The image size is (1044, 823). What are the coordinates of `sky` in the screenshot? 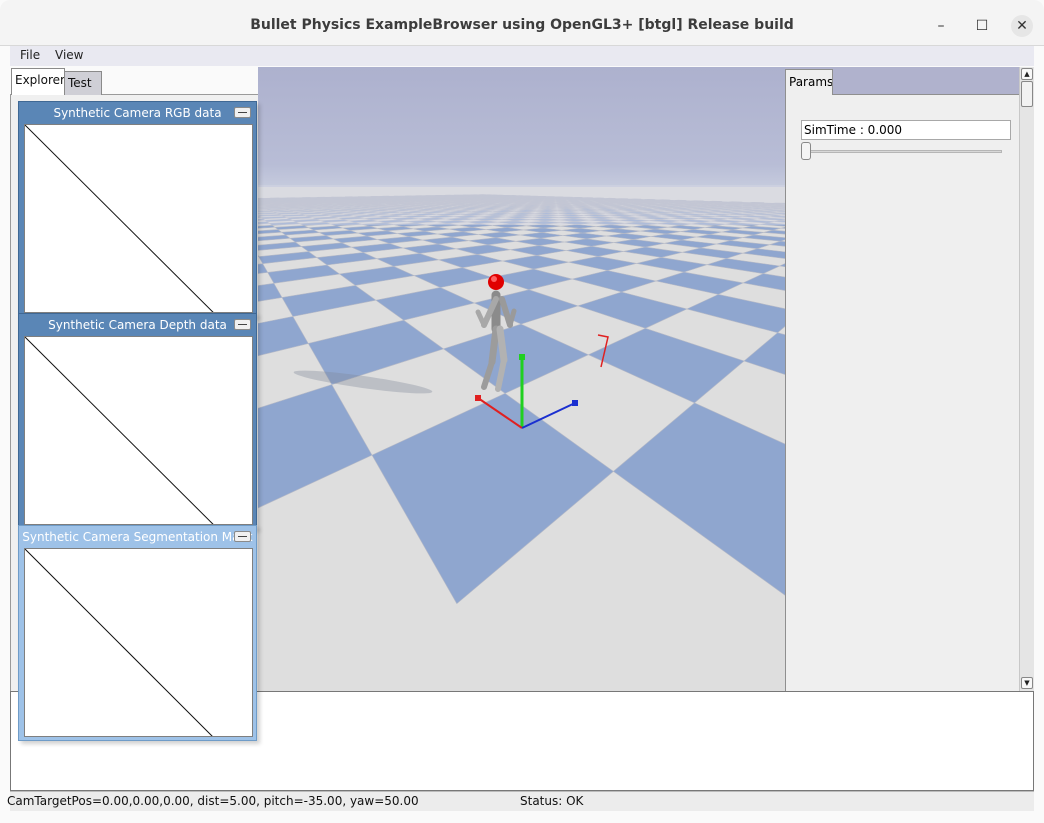 It's located at (521, 129).